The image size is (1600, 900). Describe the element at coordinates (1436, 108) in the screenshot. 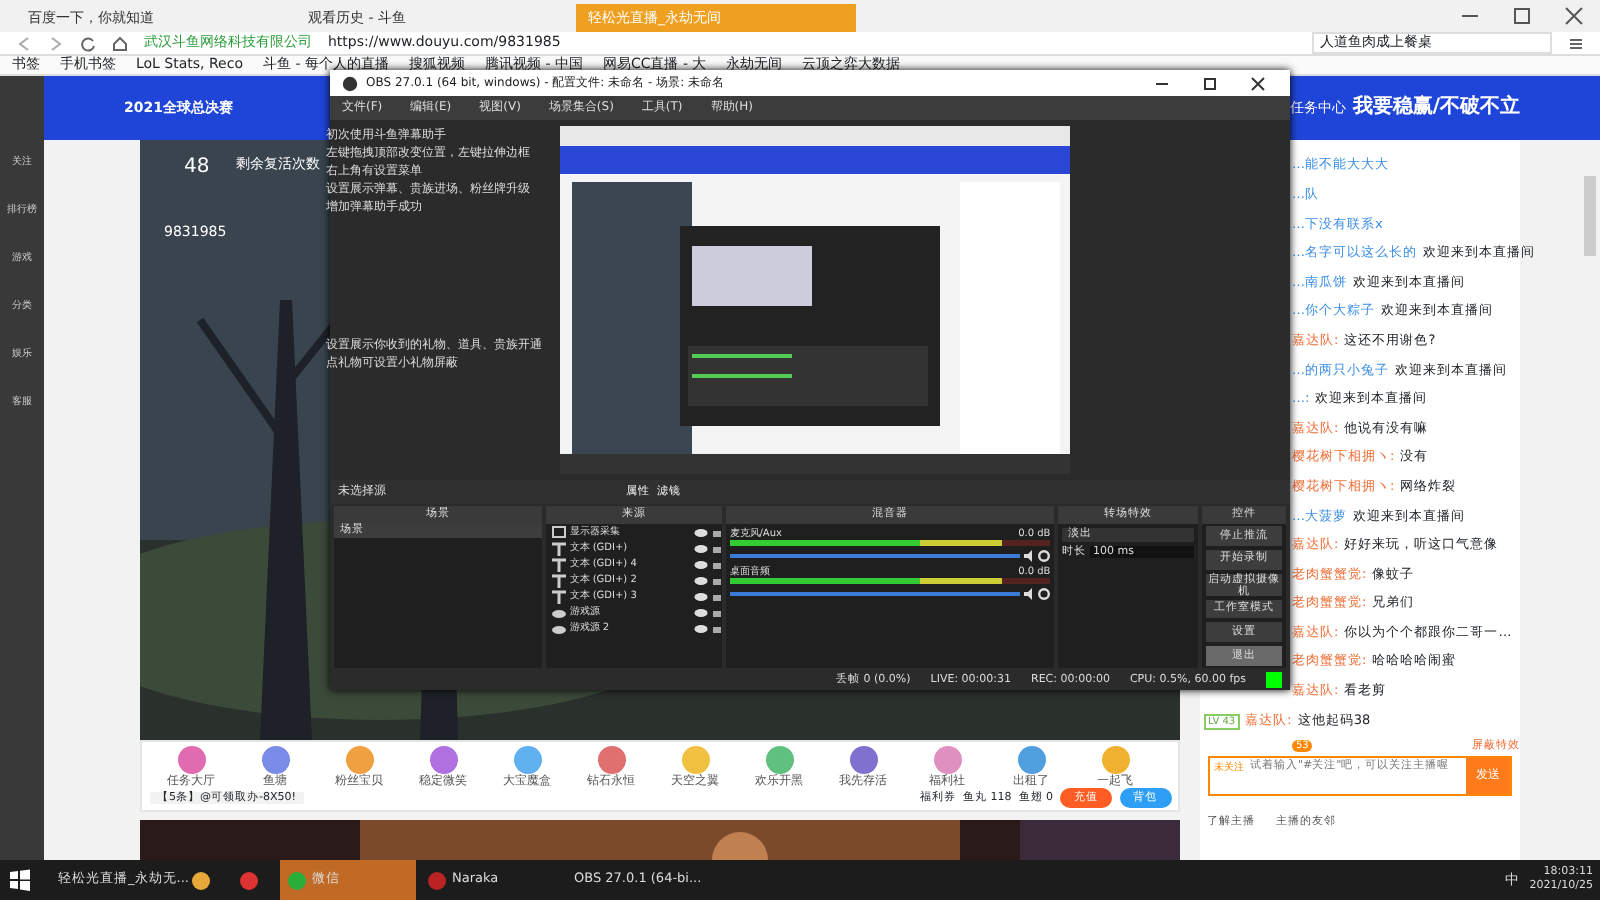

I see `banner-slogan: 我要稳赢/不破不立` at that location.